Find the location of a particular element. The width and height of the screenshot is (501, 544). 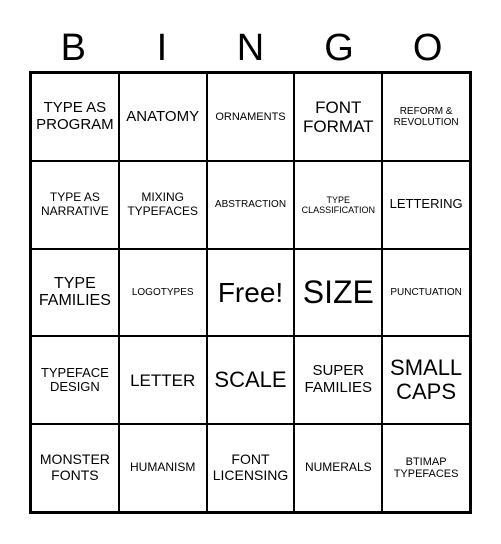

bingo-cell: TYPE AS PROGRAM is located at coordinates (75, 117).